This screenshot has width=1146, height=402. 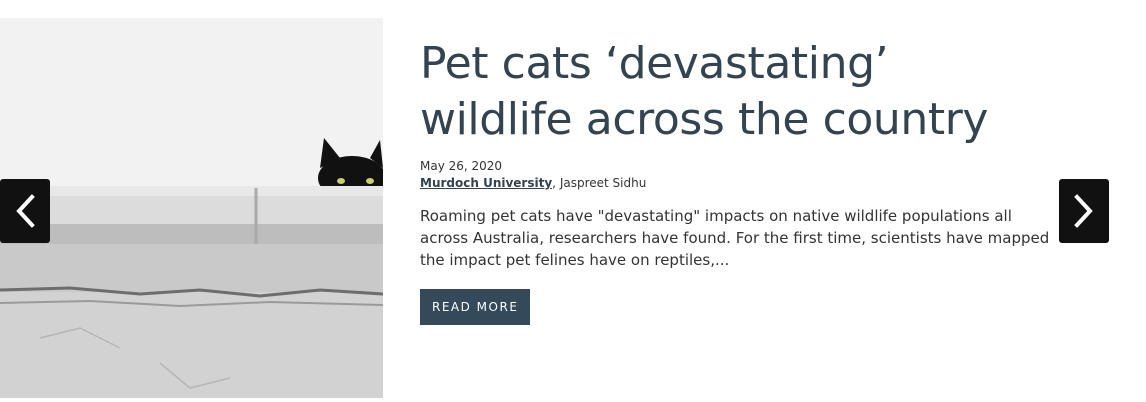 I want to click on chevron-left-icon, so click(x=25, y=211).